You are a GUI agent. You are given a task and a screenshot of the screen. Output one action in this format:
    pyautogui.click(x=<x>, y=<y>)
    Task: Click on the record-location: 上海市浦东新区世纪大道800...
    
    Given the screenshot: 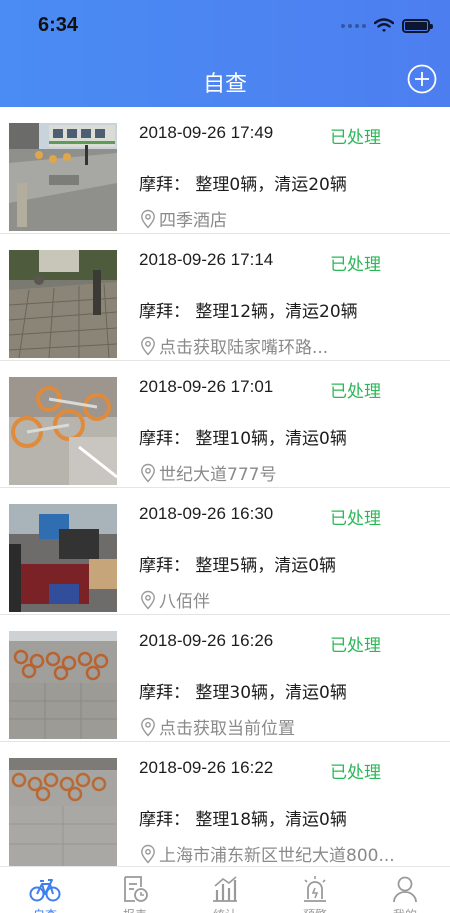 What is the action you would take?
    pyautogui.click(x=267, y=853)
    